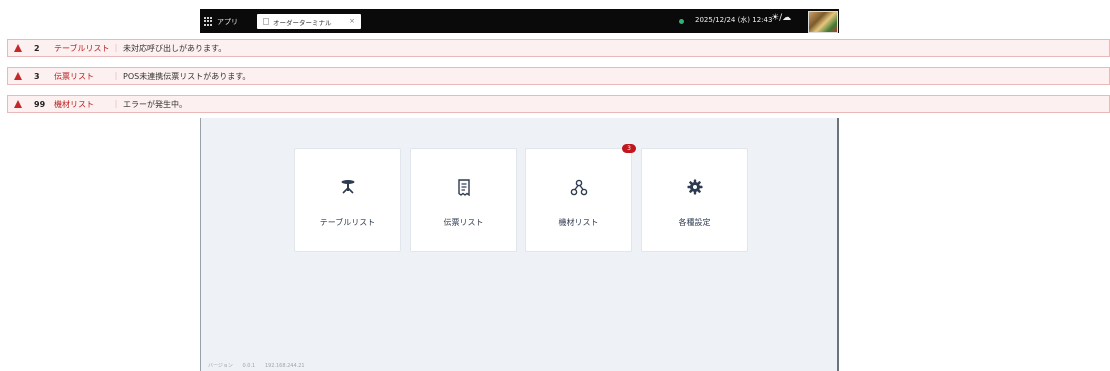 This screenshot has width=1110, height=371. Describe the element at coordinates (74, 76) in the screenshot. I see `alert-name: 伝票リスト` at that location.